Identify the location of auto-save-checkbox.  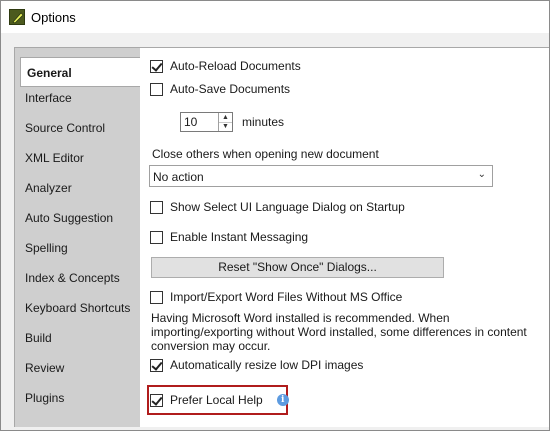
(156, 89).